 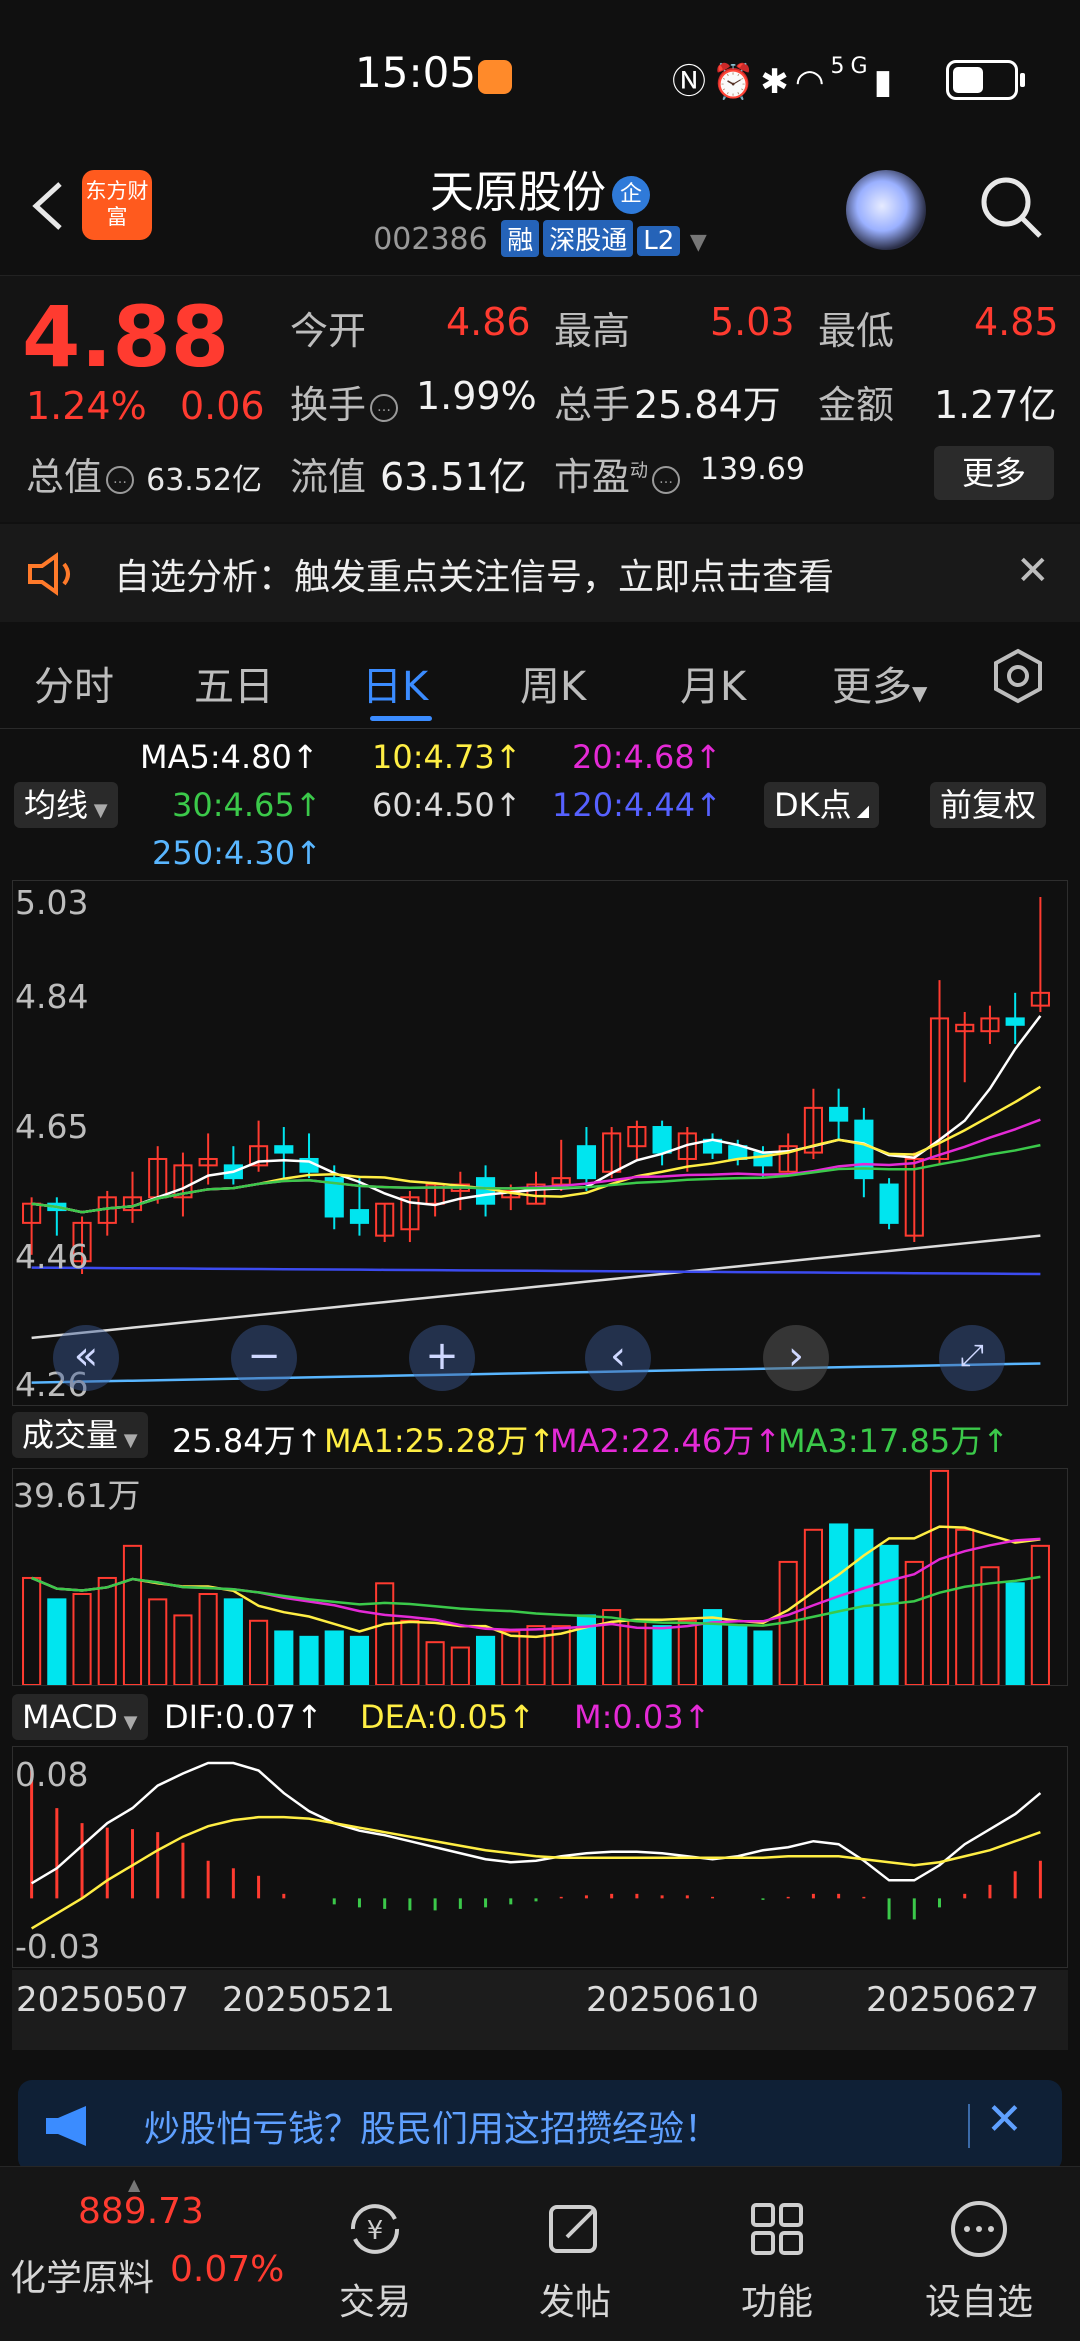 What do you see at coordinates (978, 2302) in the screenshot?
I see `nav-add-watchlist-label: 设自选` at bounding box center [978, 2302].